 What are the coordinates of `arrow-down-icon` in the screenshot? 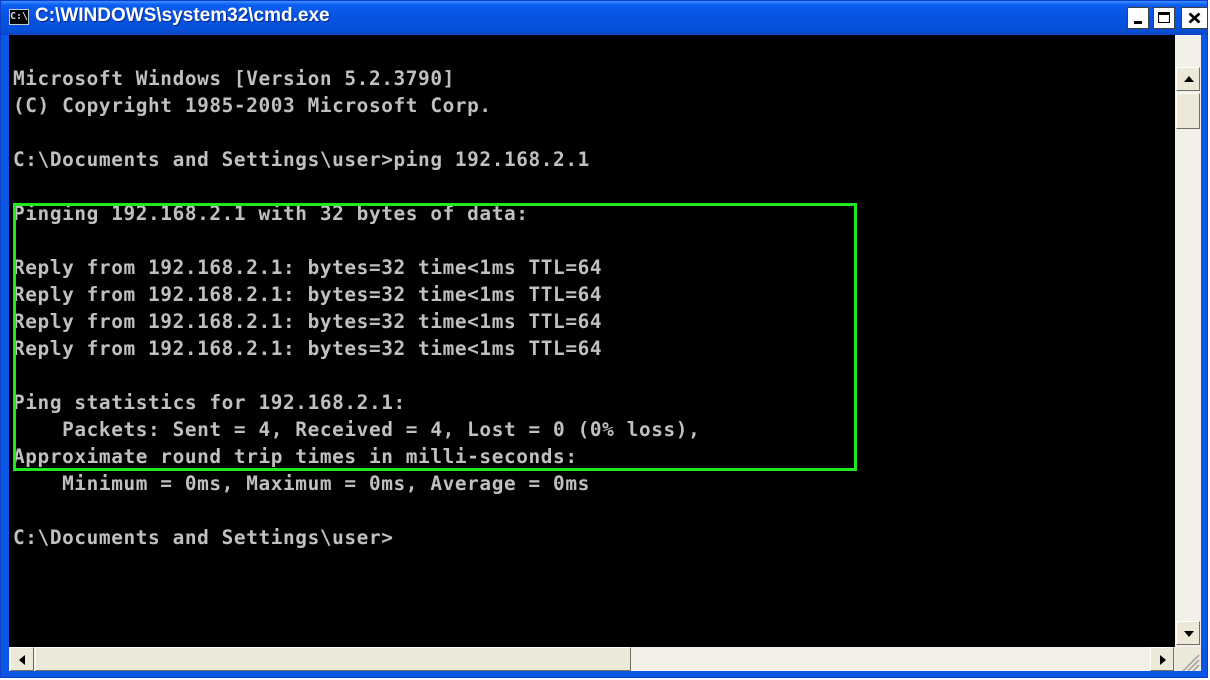 It's located at (1189, 634).